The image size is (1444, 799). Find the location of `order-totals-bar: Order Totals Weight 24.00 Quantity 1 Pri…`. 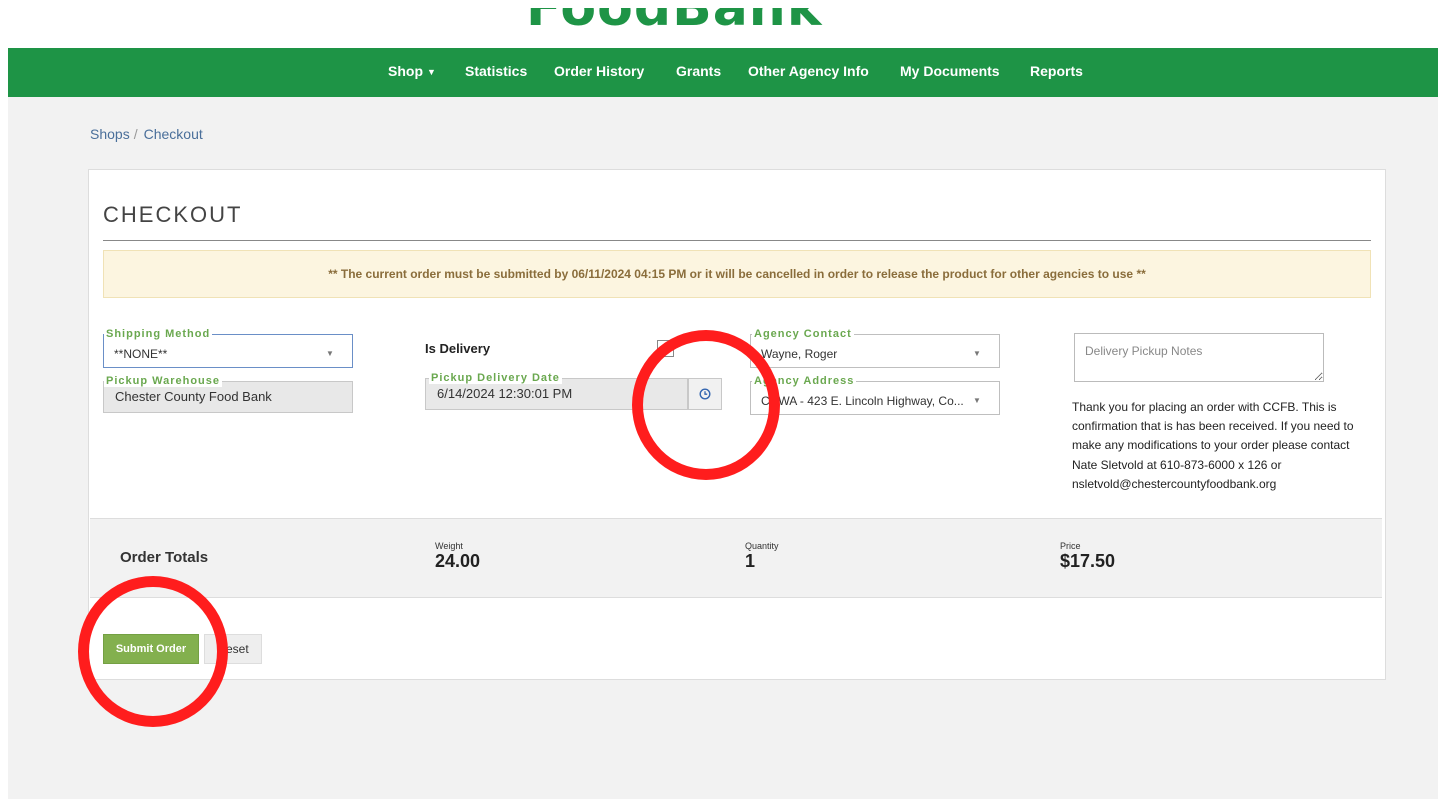

order-totals-bar: Order Totals Weight 24.00 Quantity 1 Pri… is located at coordinates (736, 558).